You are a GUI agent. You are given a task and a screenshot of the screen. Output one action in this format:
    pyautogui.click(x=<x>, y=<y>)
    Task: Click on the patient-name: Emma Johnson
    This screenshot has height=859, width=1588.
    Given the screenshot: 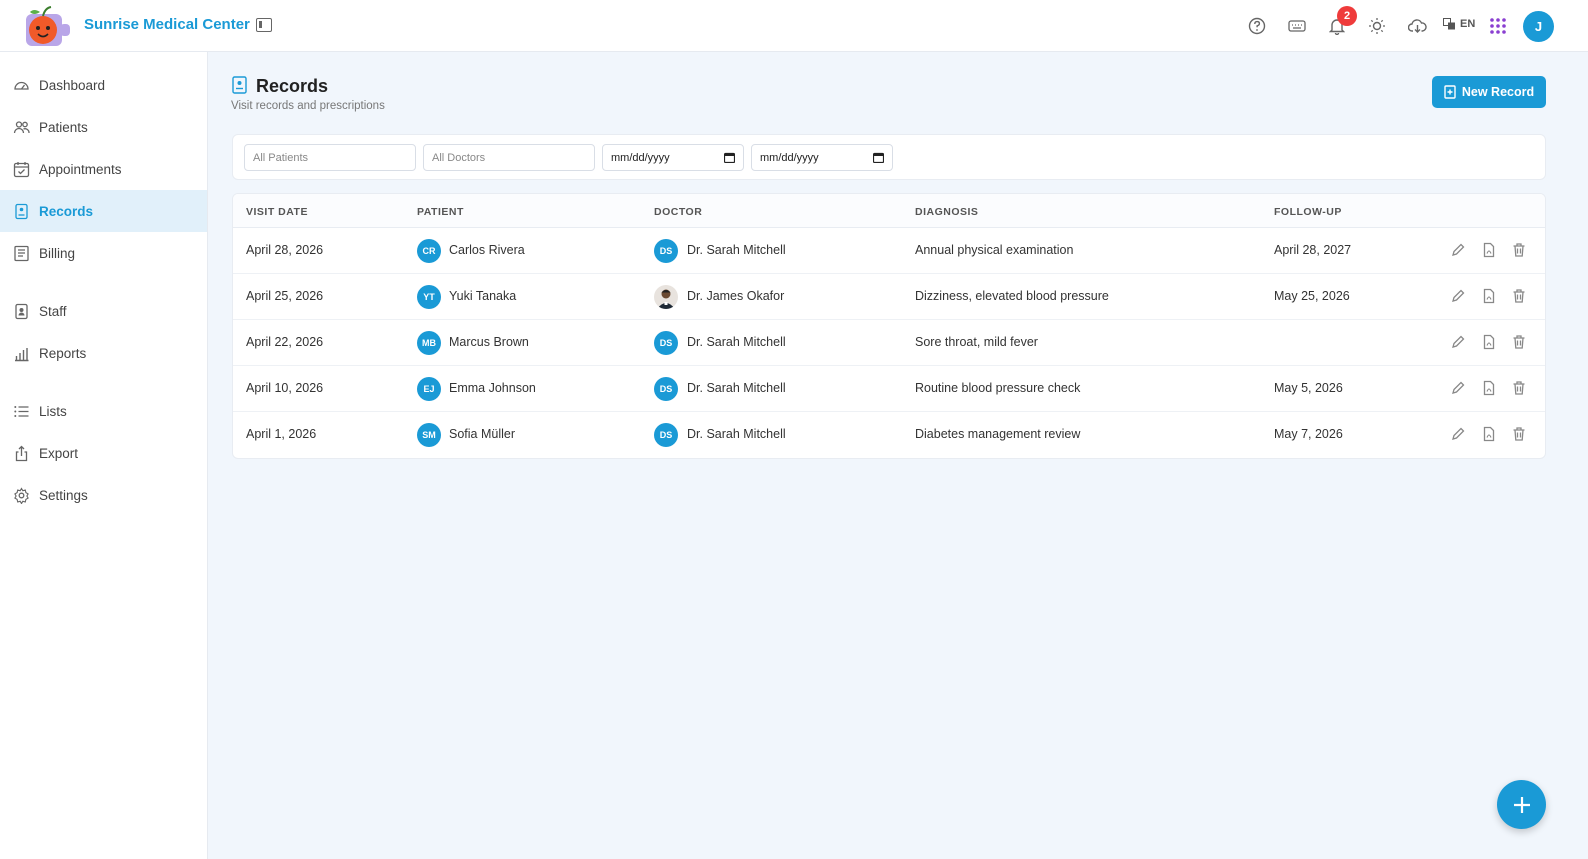 What is the action you would take?
    pyautogui.click(x=492, y=388)
    